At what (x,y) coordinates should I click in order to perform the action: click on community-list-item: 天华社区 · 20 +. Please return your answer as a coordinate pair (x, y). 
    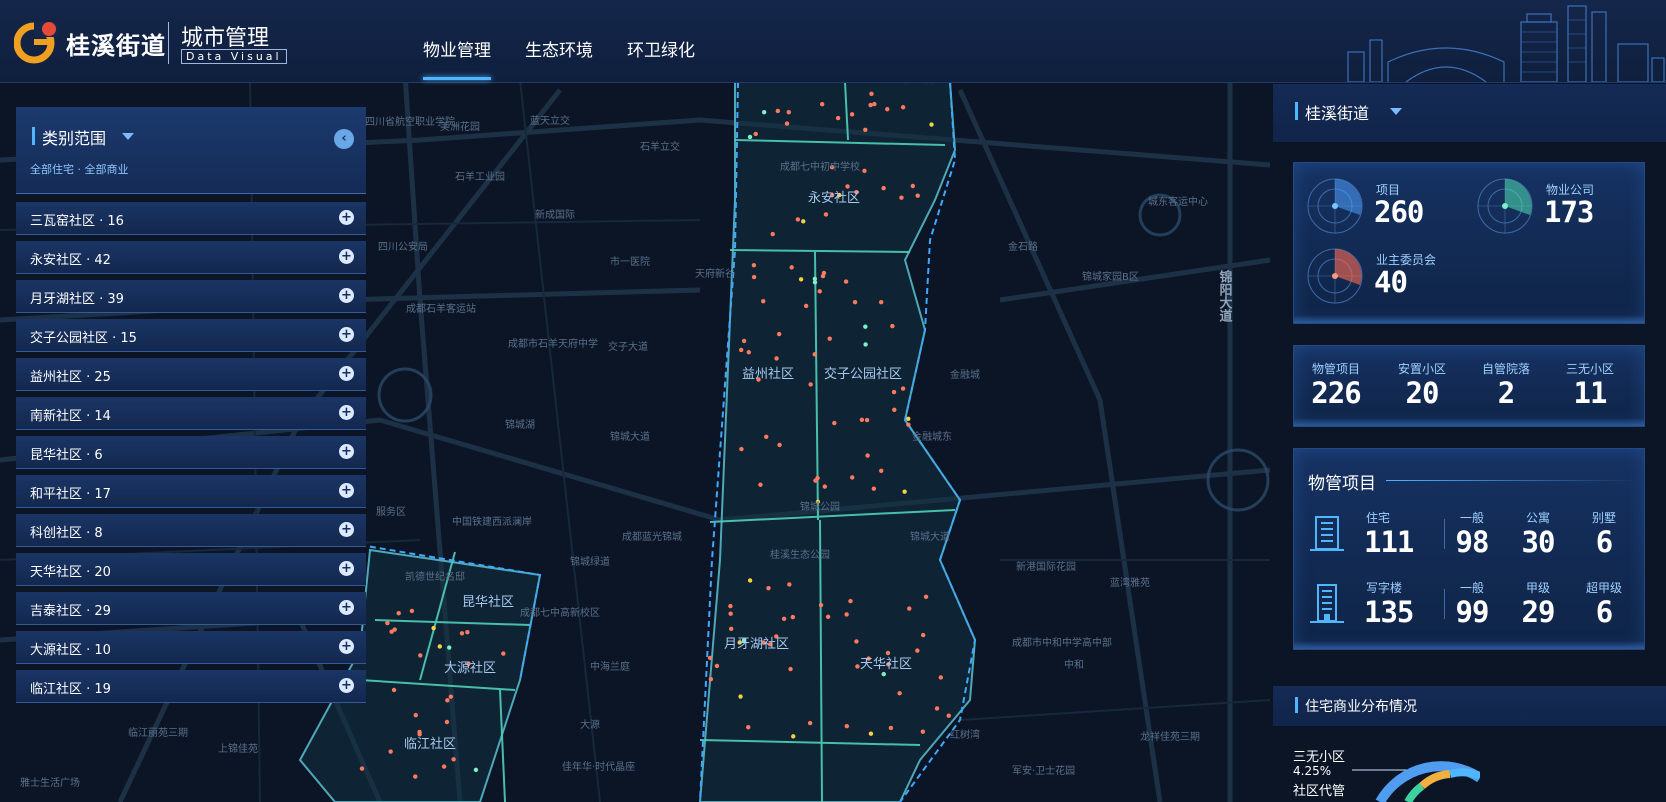
    Looking at the image, I should click on (191, 569).